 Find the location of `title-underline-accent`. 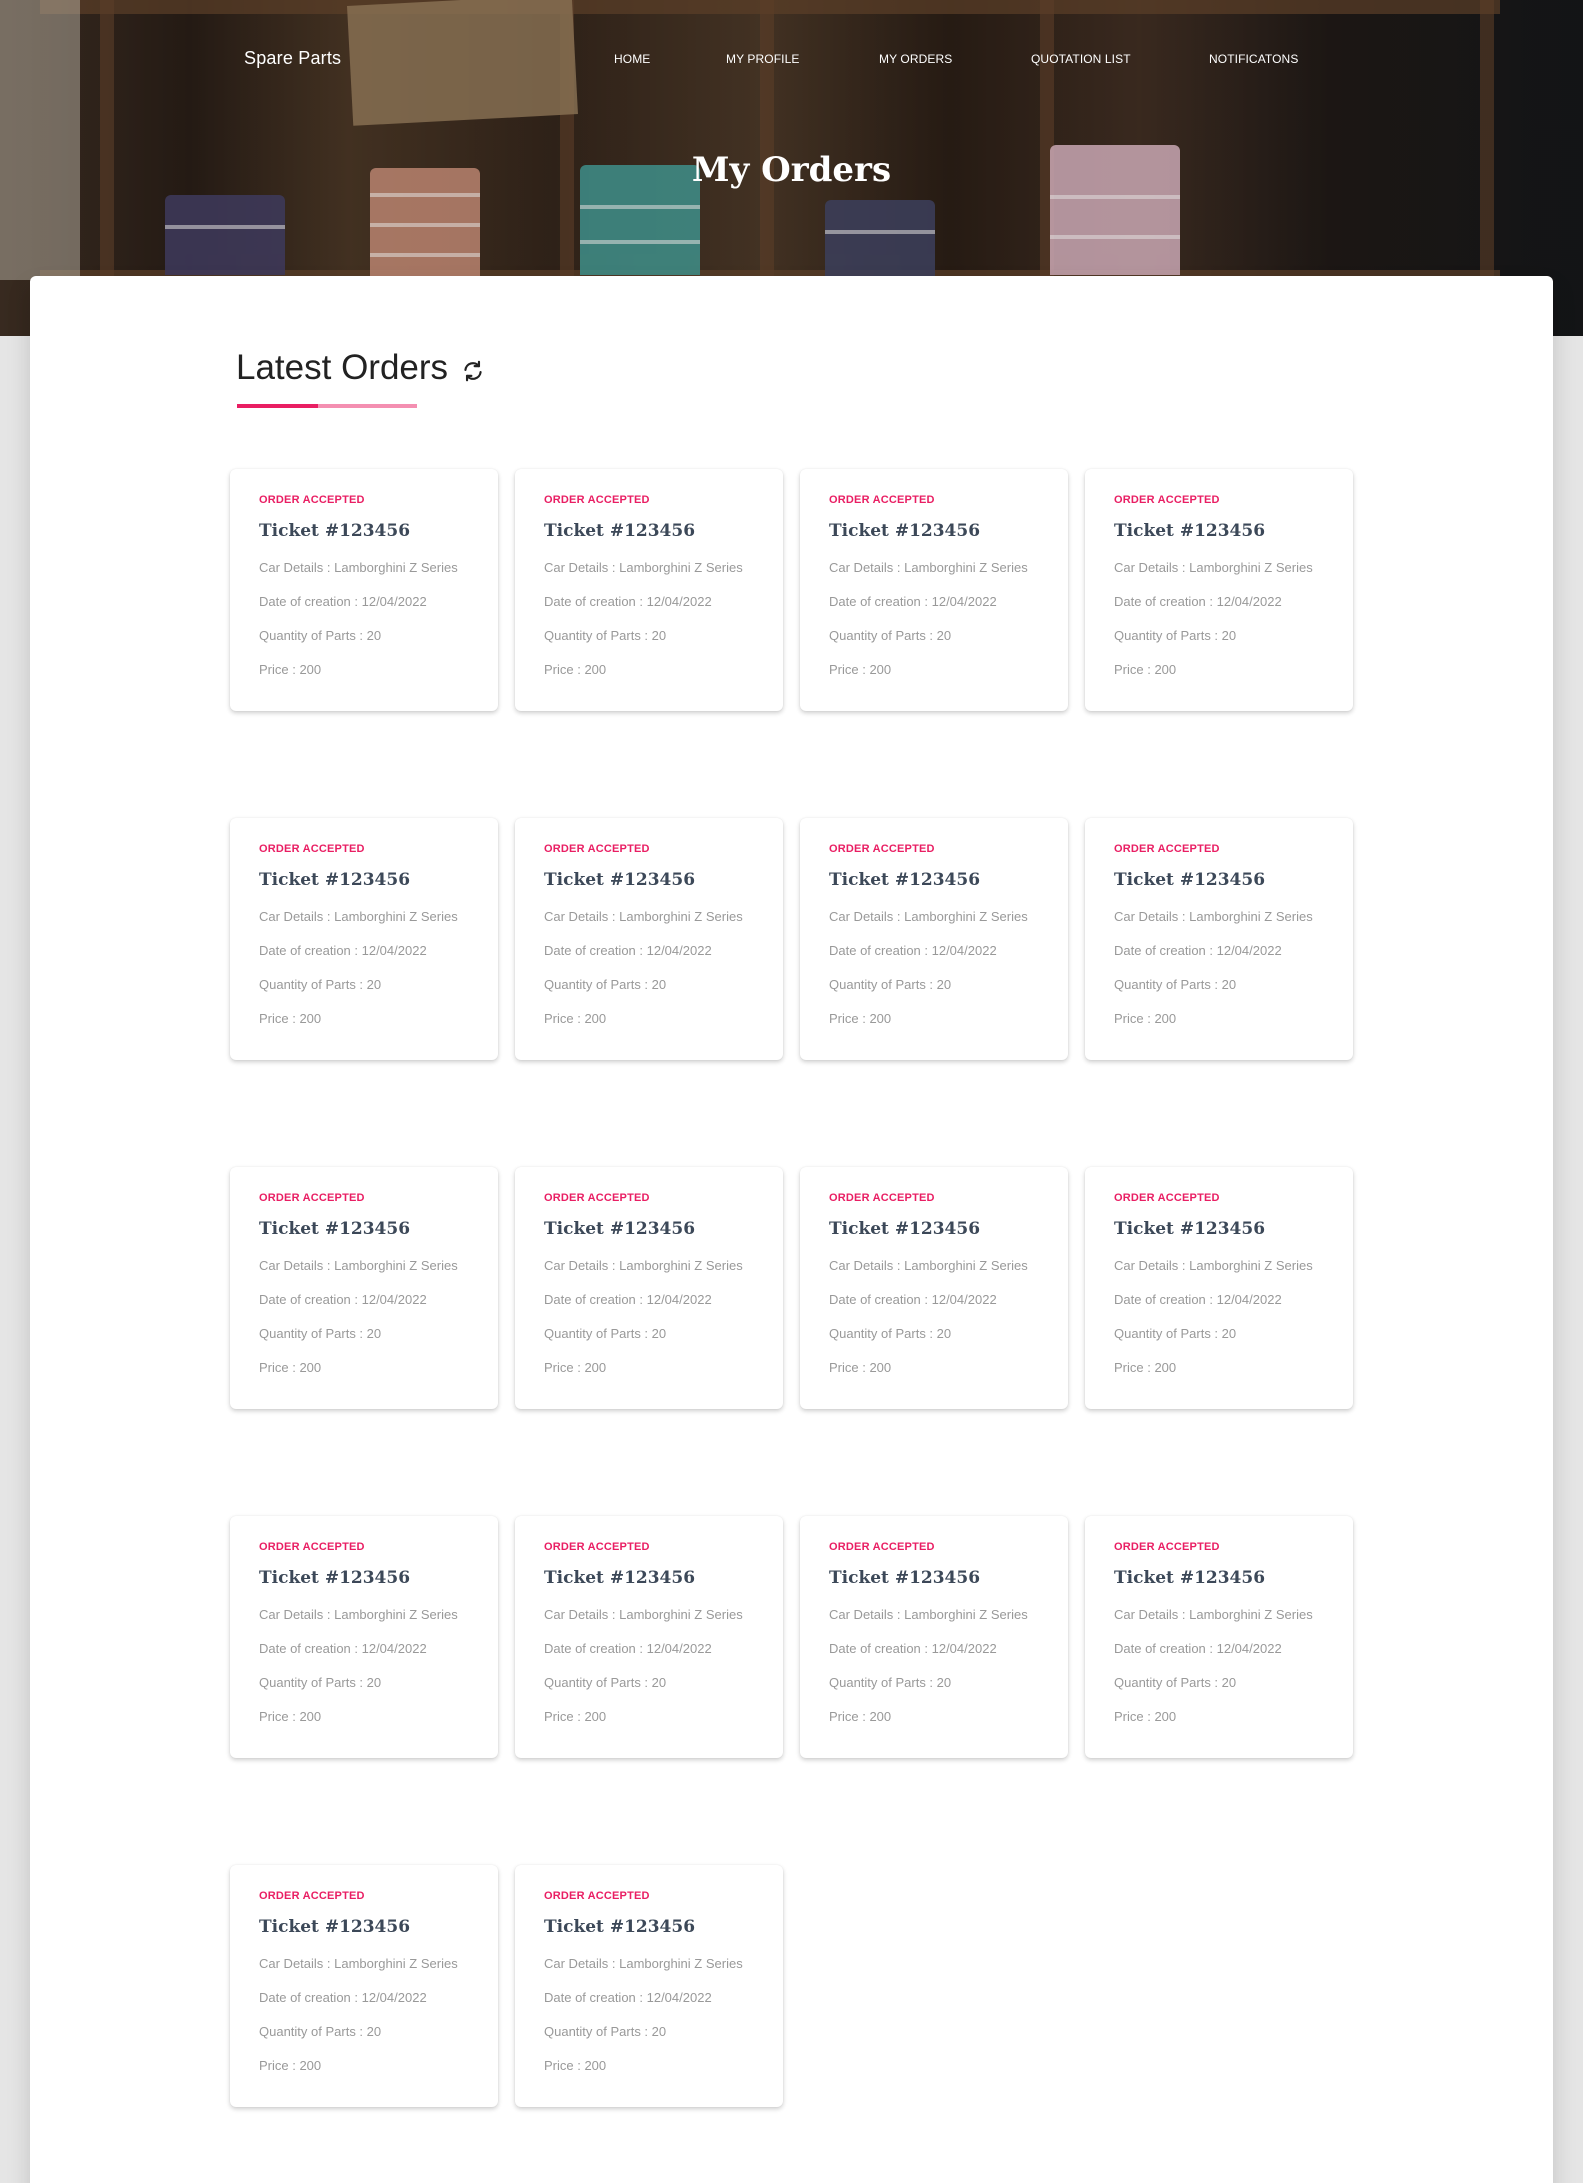

title-underline-accent is located at coordinates (277, 406).